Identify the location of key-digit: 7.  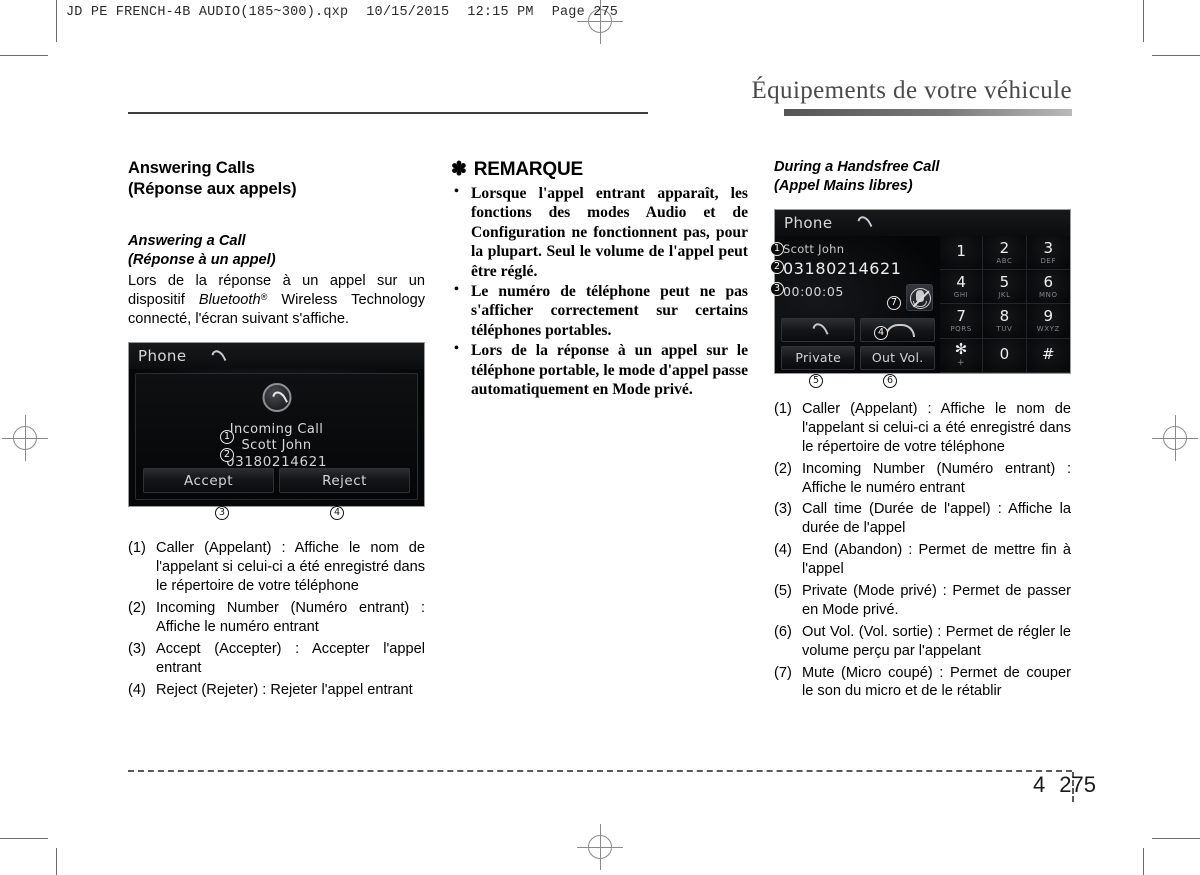
(961, 316).